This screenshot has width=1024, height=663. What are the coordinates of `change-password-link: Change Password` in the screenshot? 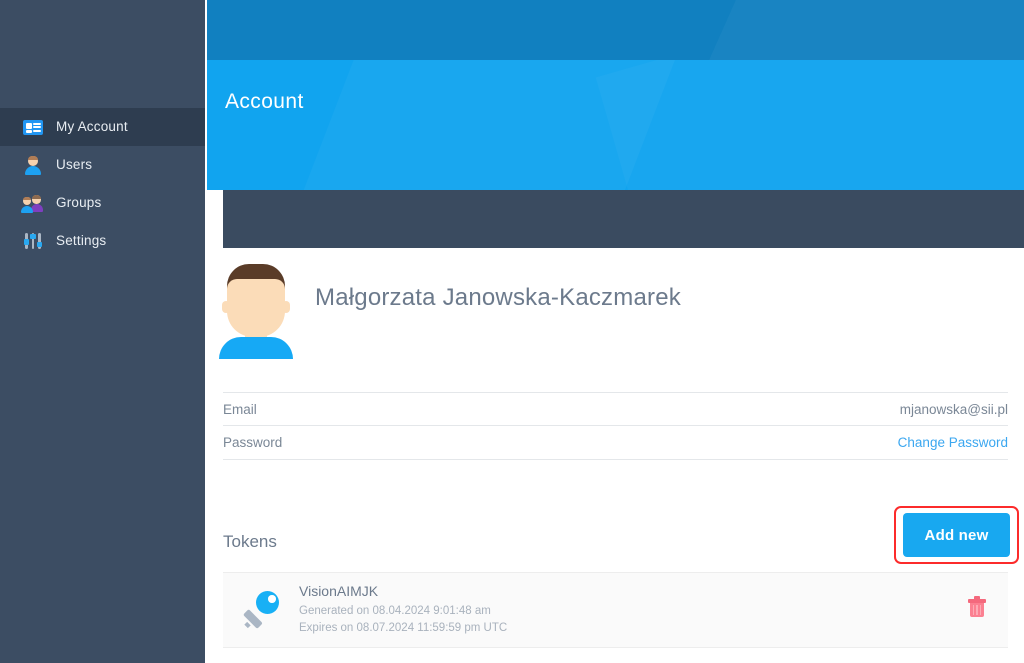 It's located at (953, 442).